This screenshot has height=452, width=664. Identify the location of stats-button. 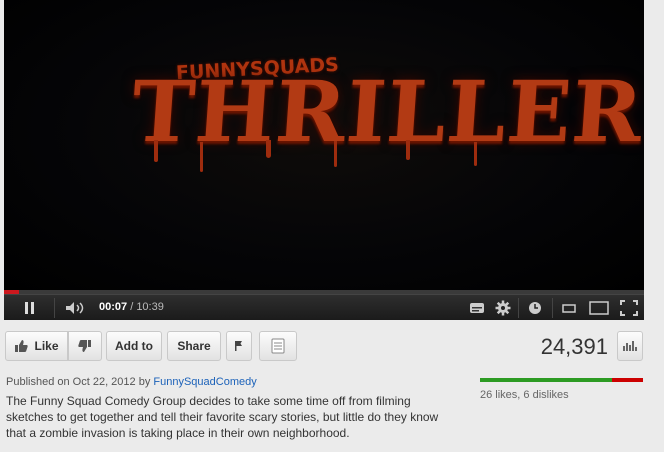
(630, 346).